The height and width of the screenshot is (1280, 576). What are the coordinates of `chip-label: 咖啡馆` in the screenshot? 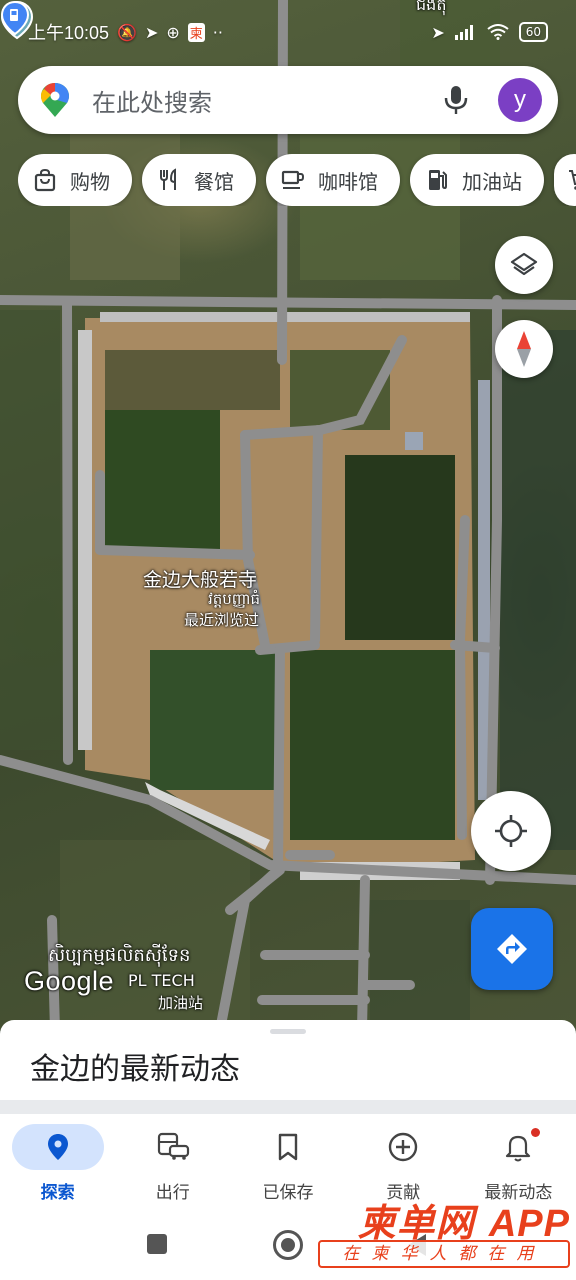 It's located at (348, 181).